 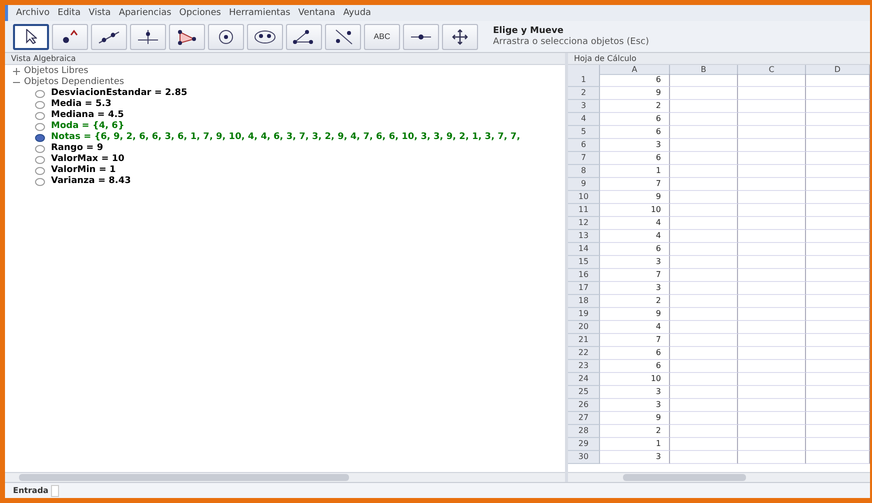 What do you see at coordinates (119, 93) in the screenshot?
I see `algebra-object: DesviacionEstandar = 2.85` at bounding box center [119, 93].